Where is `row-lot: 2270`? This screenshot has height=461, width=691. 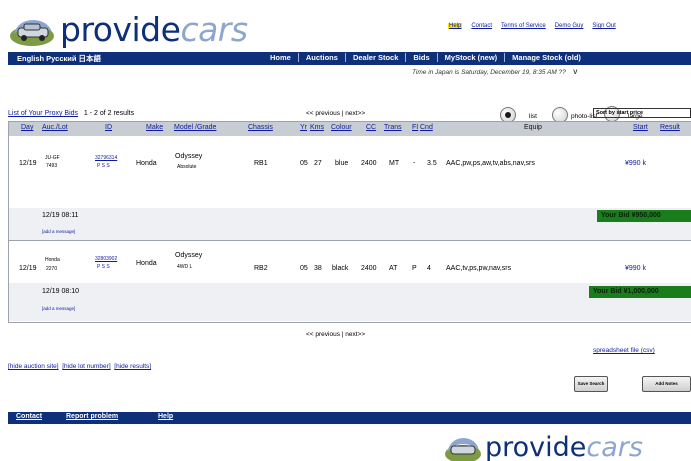
row-lot: 2270 is located at coordinates (52, 269).